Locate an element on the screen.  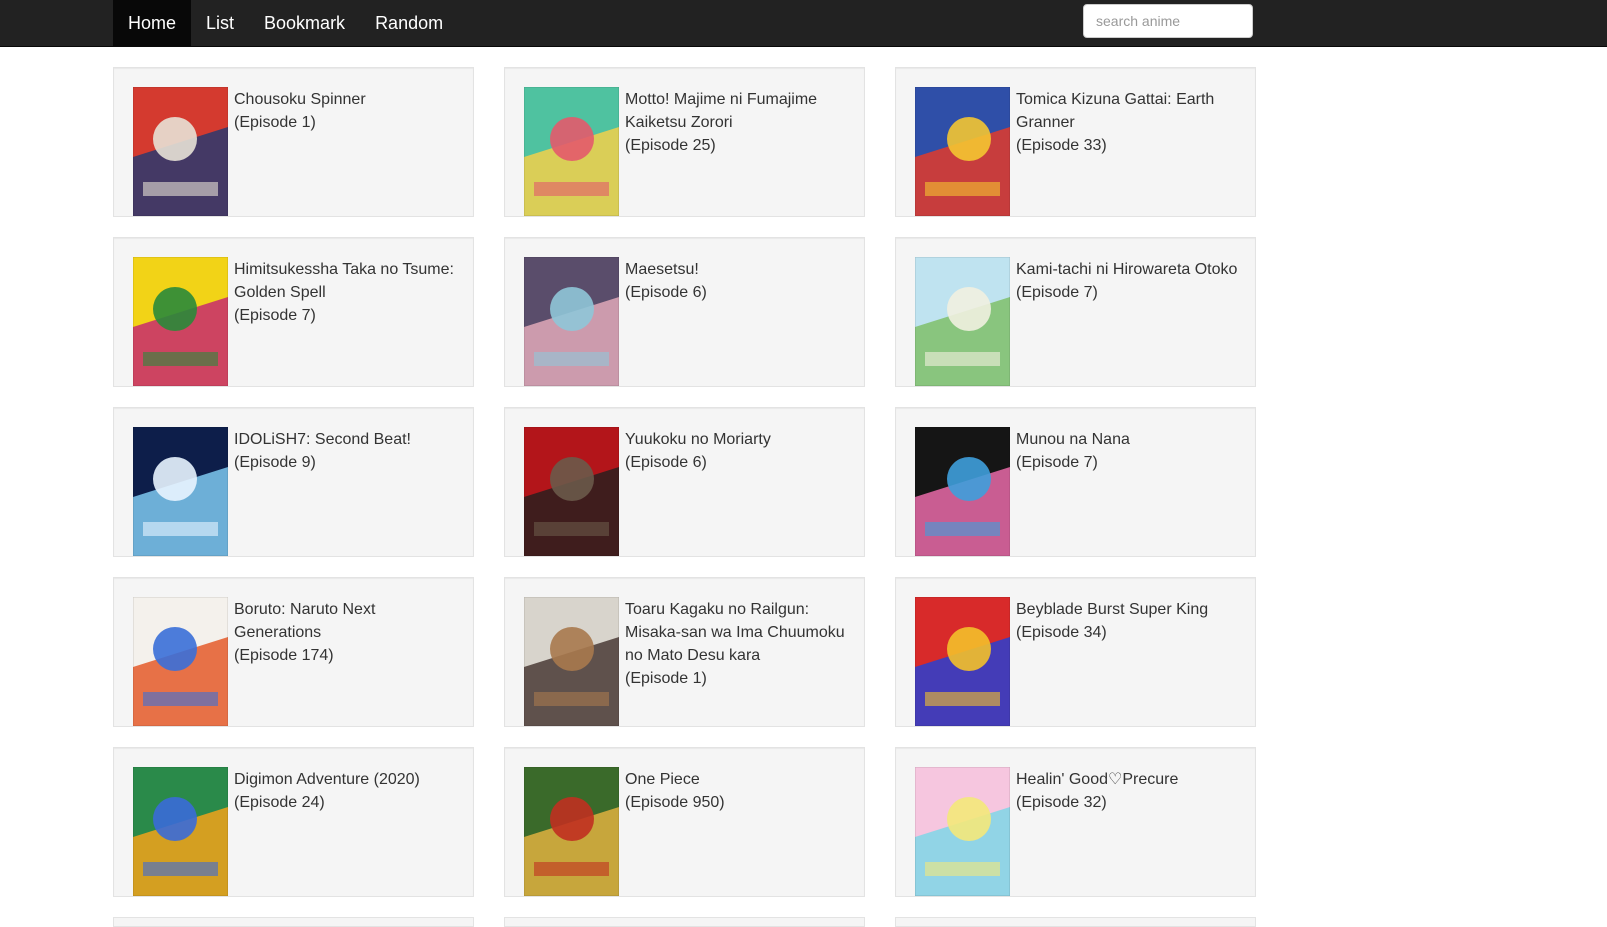
anime-info: One Piece (Episode 950) is located at coordinates (740, 791).